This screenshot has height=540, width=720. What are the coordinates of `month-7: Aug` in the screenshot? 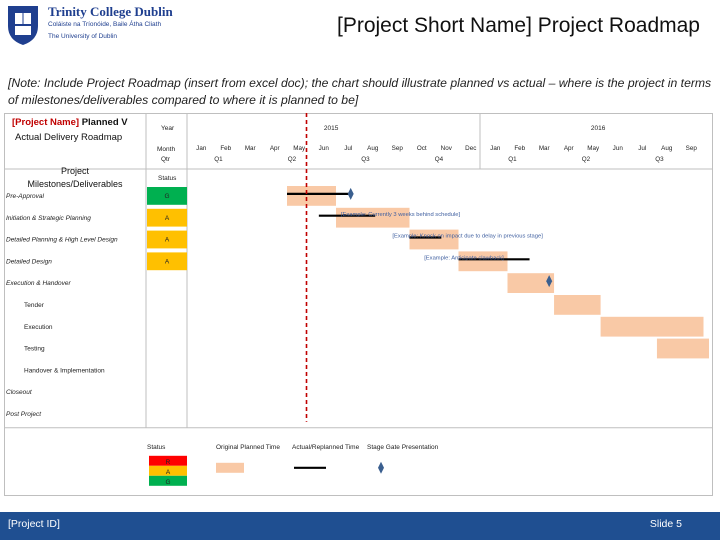 It's located at (373, 148).